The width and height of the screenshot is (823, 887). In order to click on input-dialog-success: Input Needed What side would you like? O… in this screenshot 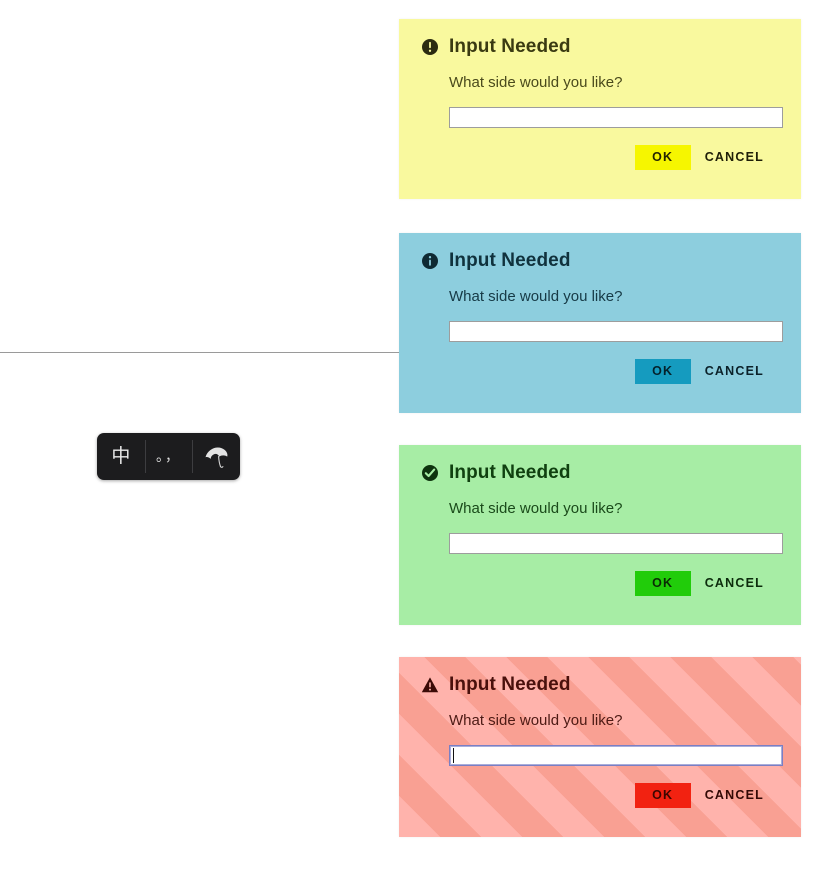, I will do `click(600, 535)`.